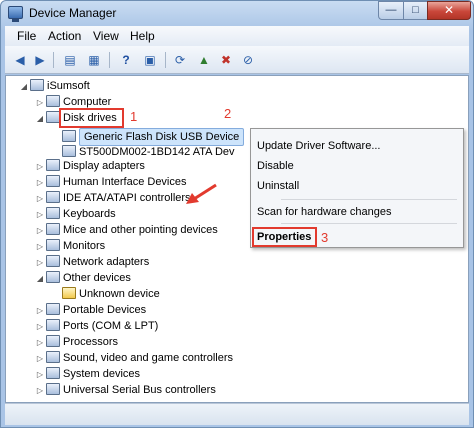 The height and width of the screenshot is (428, 474). Describe the element at coordinates (134, 116) in the screenshot. I see `callout-1: 1` at that location.